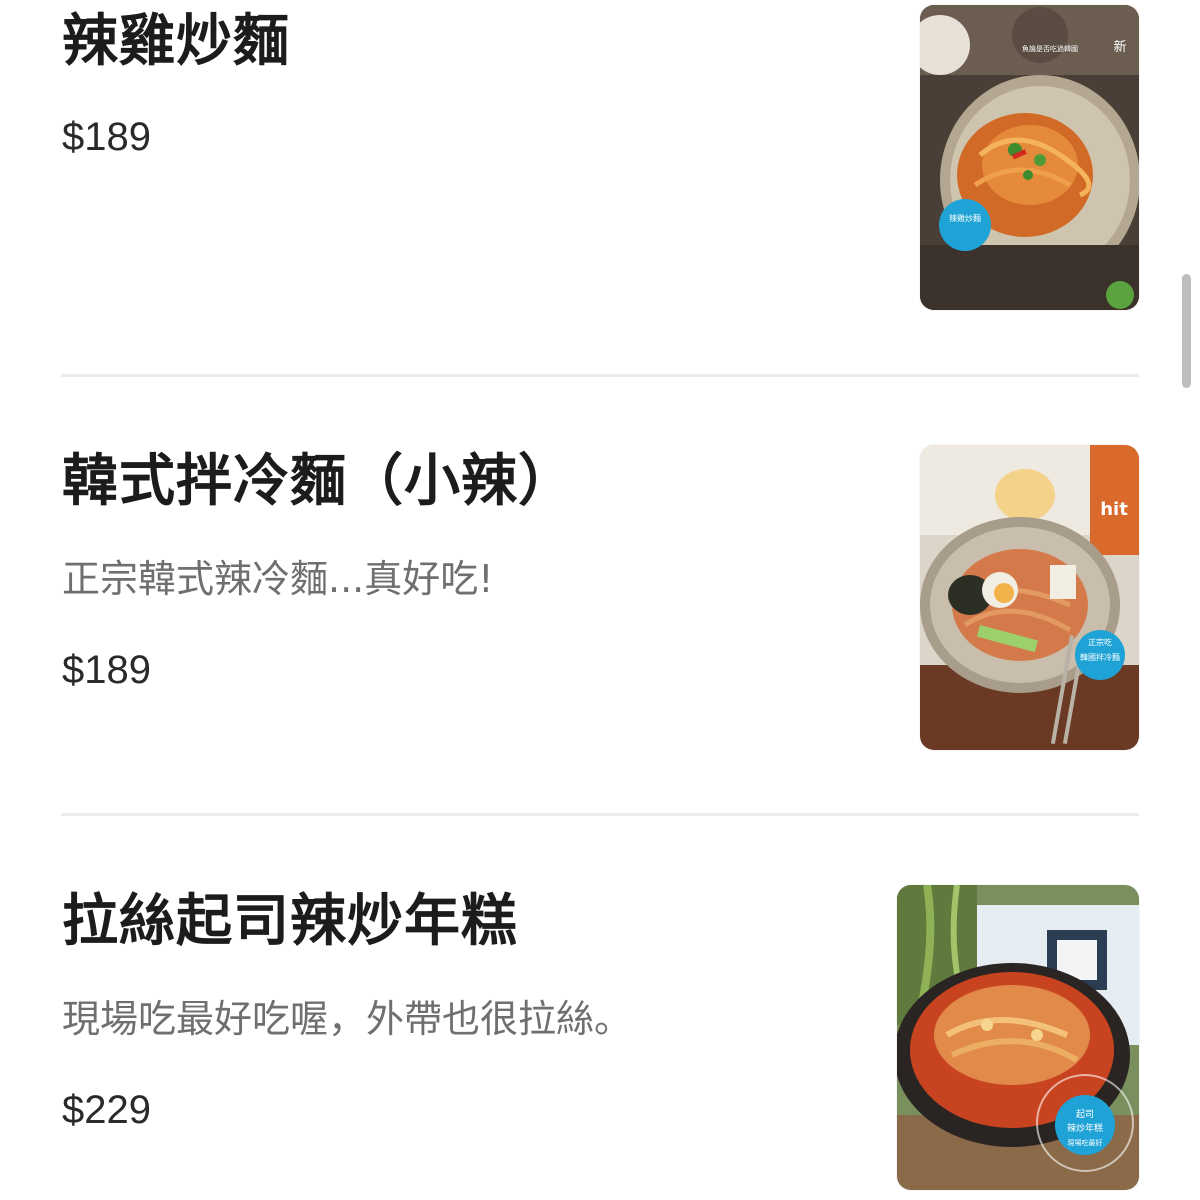 The image size is (1200, 1200). I want to click on badge-top-text: 起司, so click(1085, 1114).